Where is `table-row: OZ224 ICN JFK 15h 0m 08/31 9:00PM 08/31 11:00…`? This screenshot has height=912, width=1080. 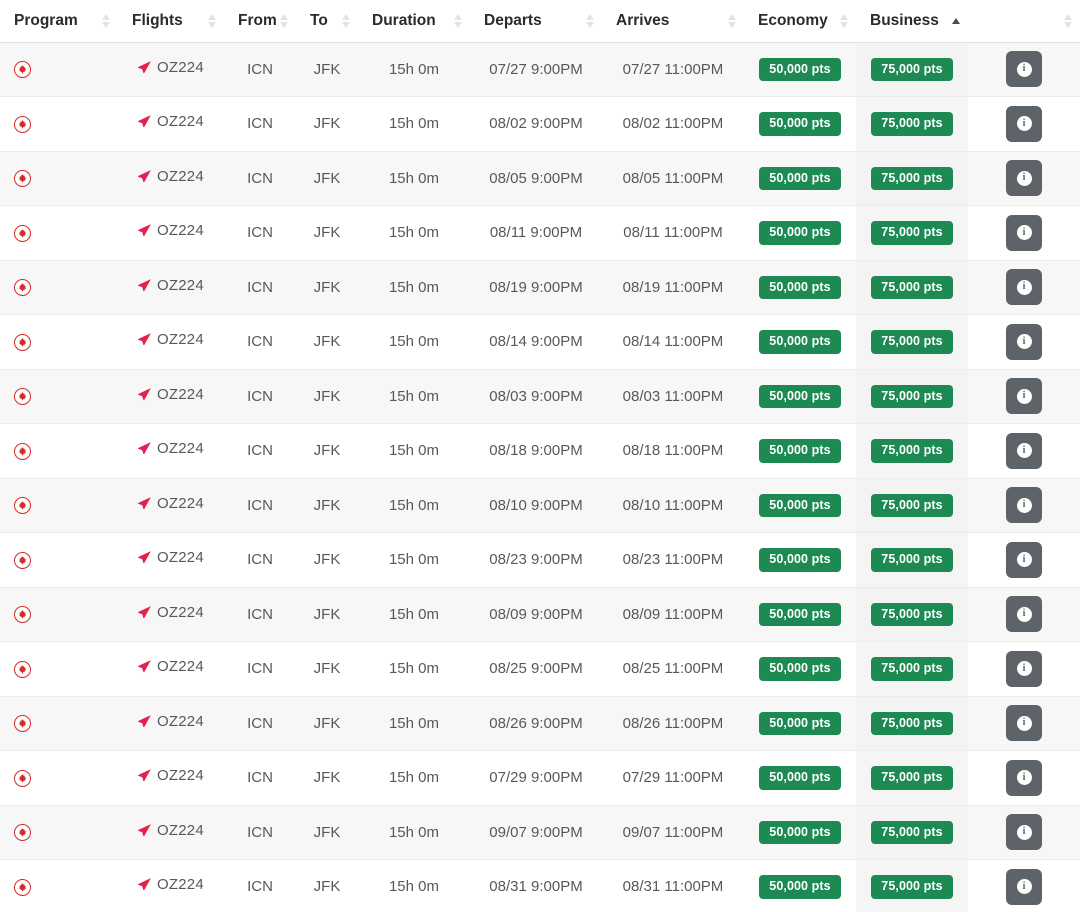
table-row: OZ224 ICN JFK 15h 0m 08/31 9:00PM 08/31 11:00… is located at coordinates (540, 885).